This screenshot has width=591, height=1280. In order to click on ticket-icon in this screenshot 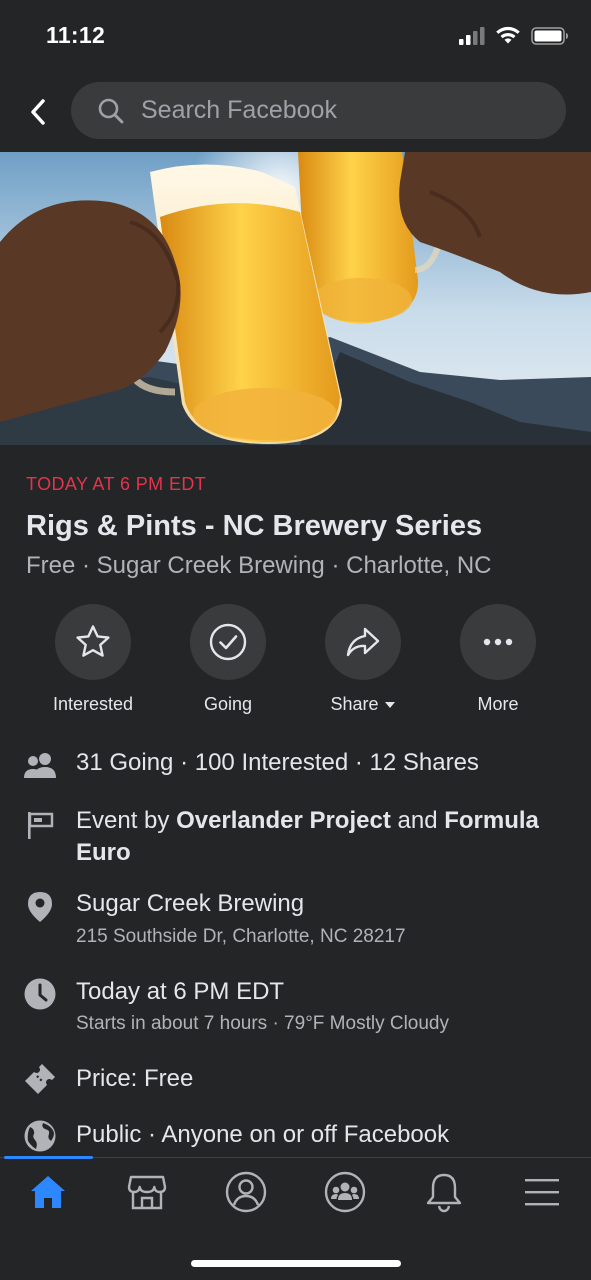, I will do `click(40, 1079)`.